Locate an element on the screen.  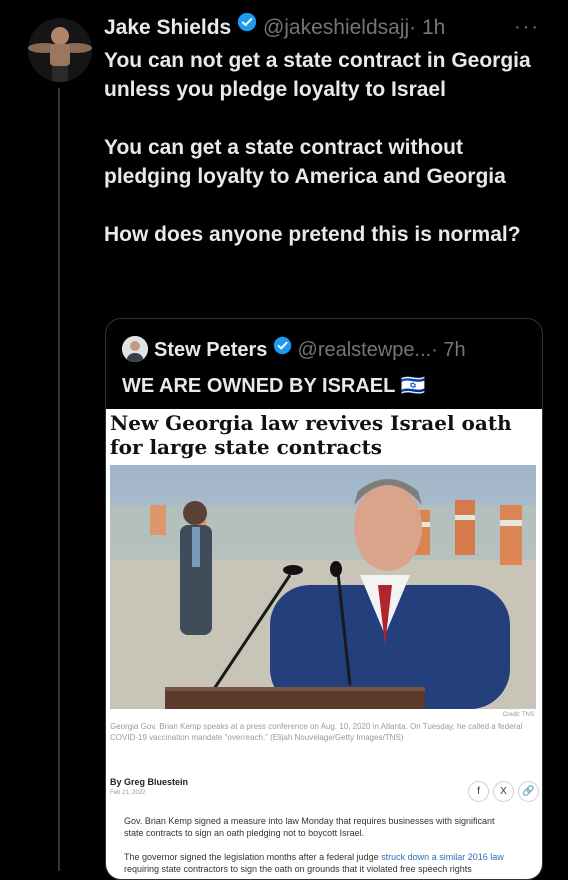
quote-verified-badge-icon is located at coordinates (282, 349).